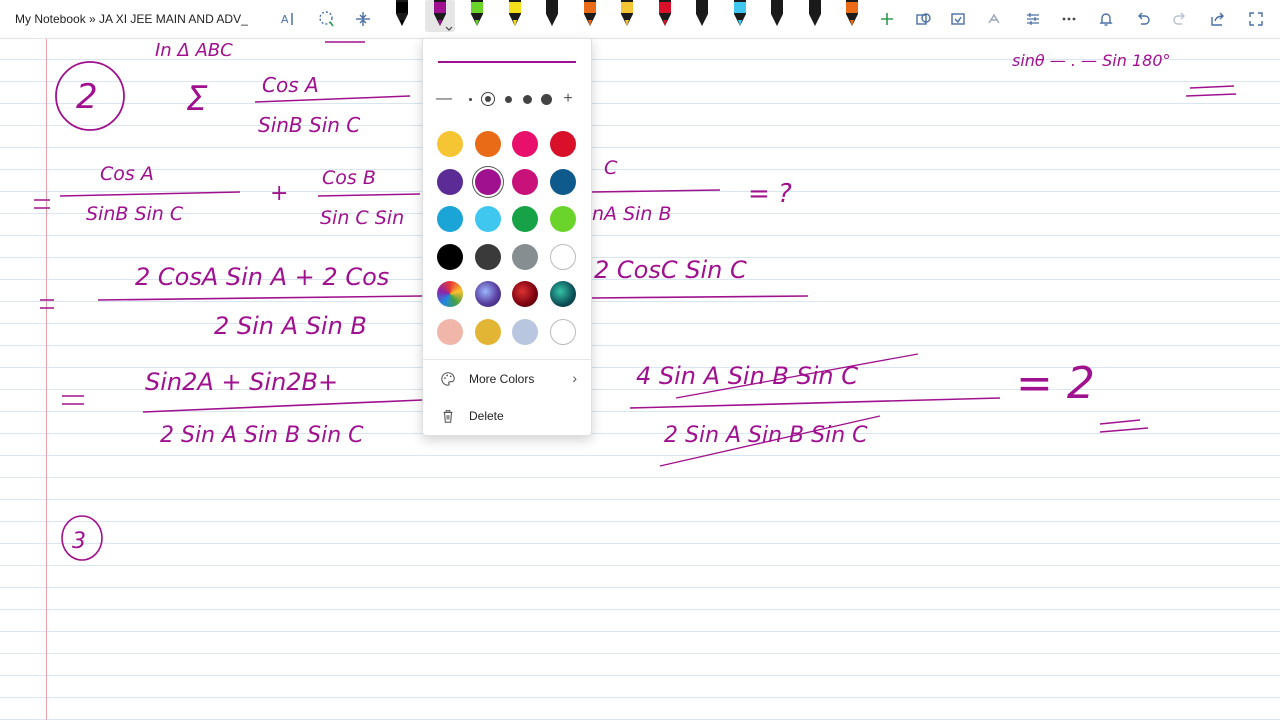 The height and width of the screenshot is (720, 1280). What do you see at coordinates (349, 178) in the screenshot?
I see `ink-line1-term2-numerator: Cos B` at bounding box center [349, 178].